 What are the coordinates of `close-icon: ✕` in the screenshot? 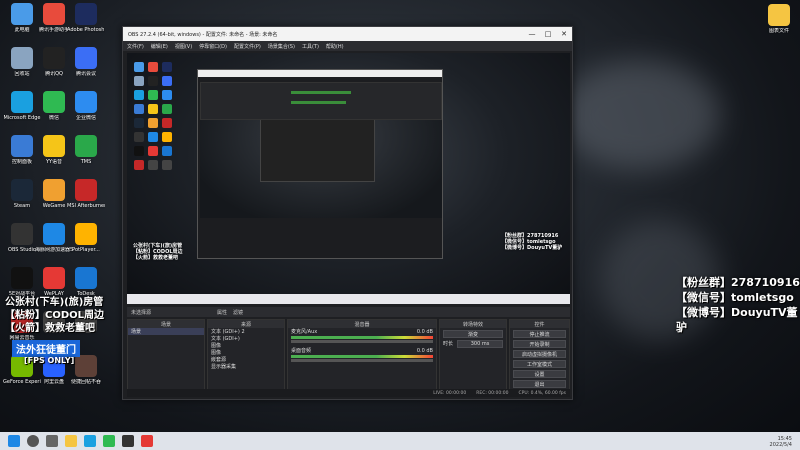 It's located at (564, 34).